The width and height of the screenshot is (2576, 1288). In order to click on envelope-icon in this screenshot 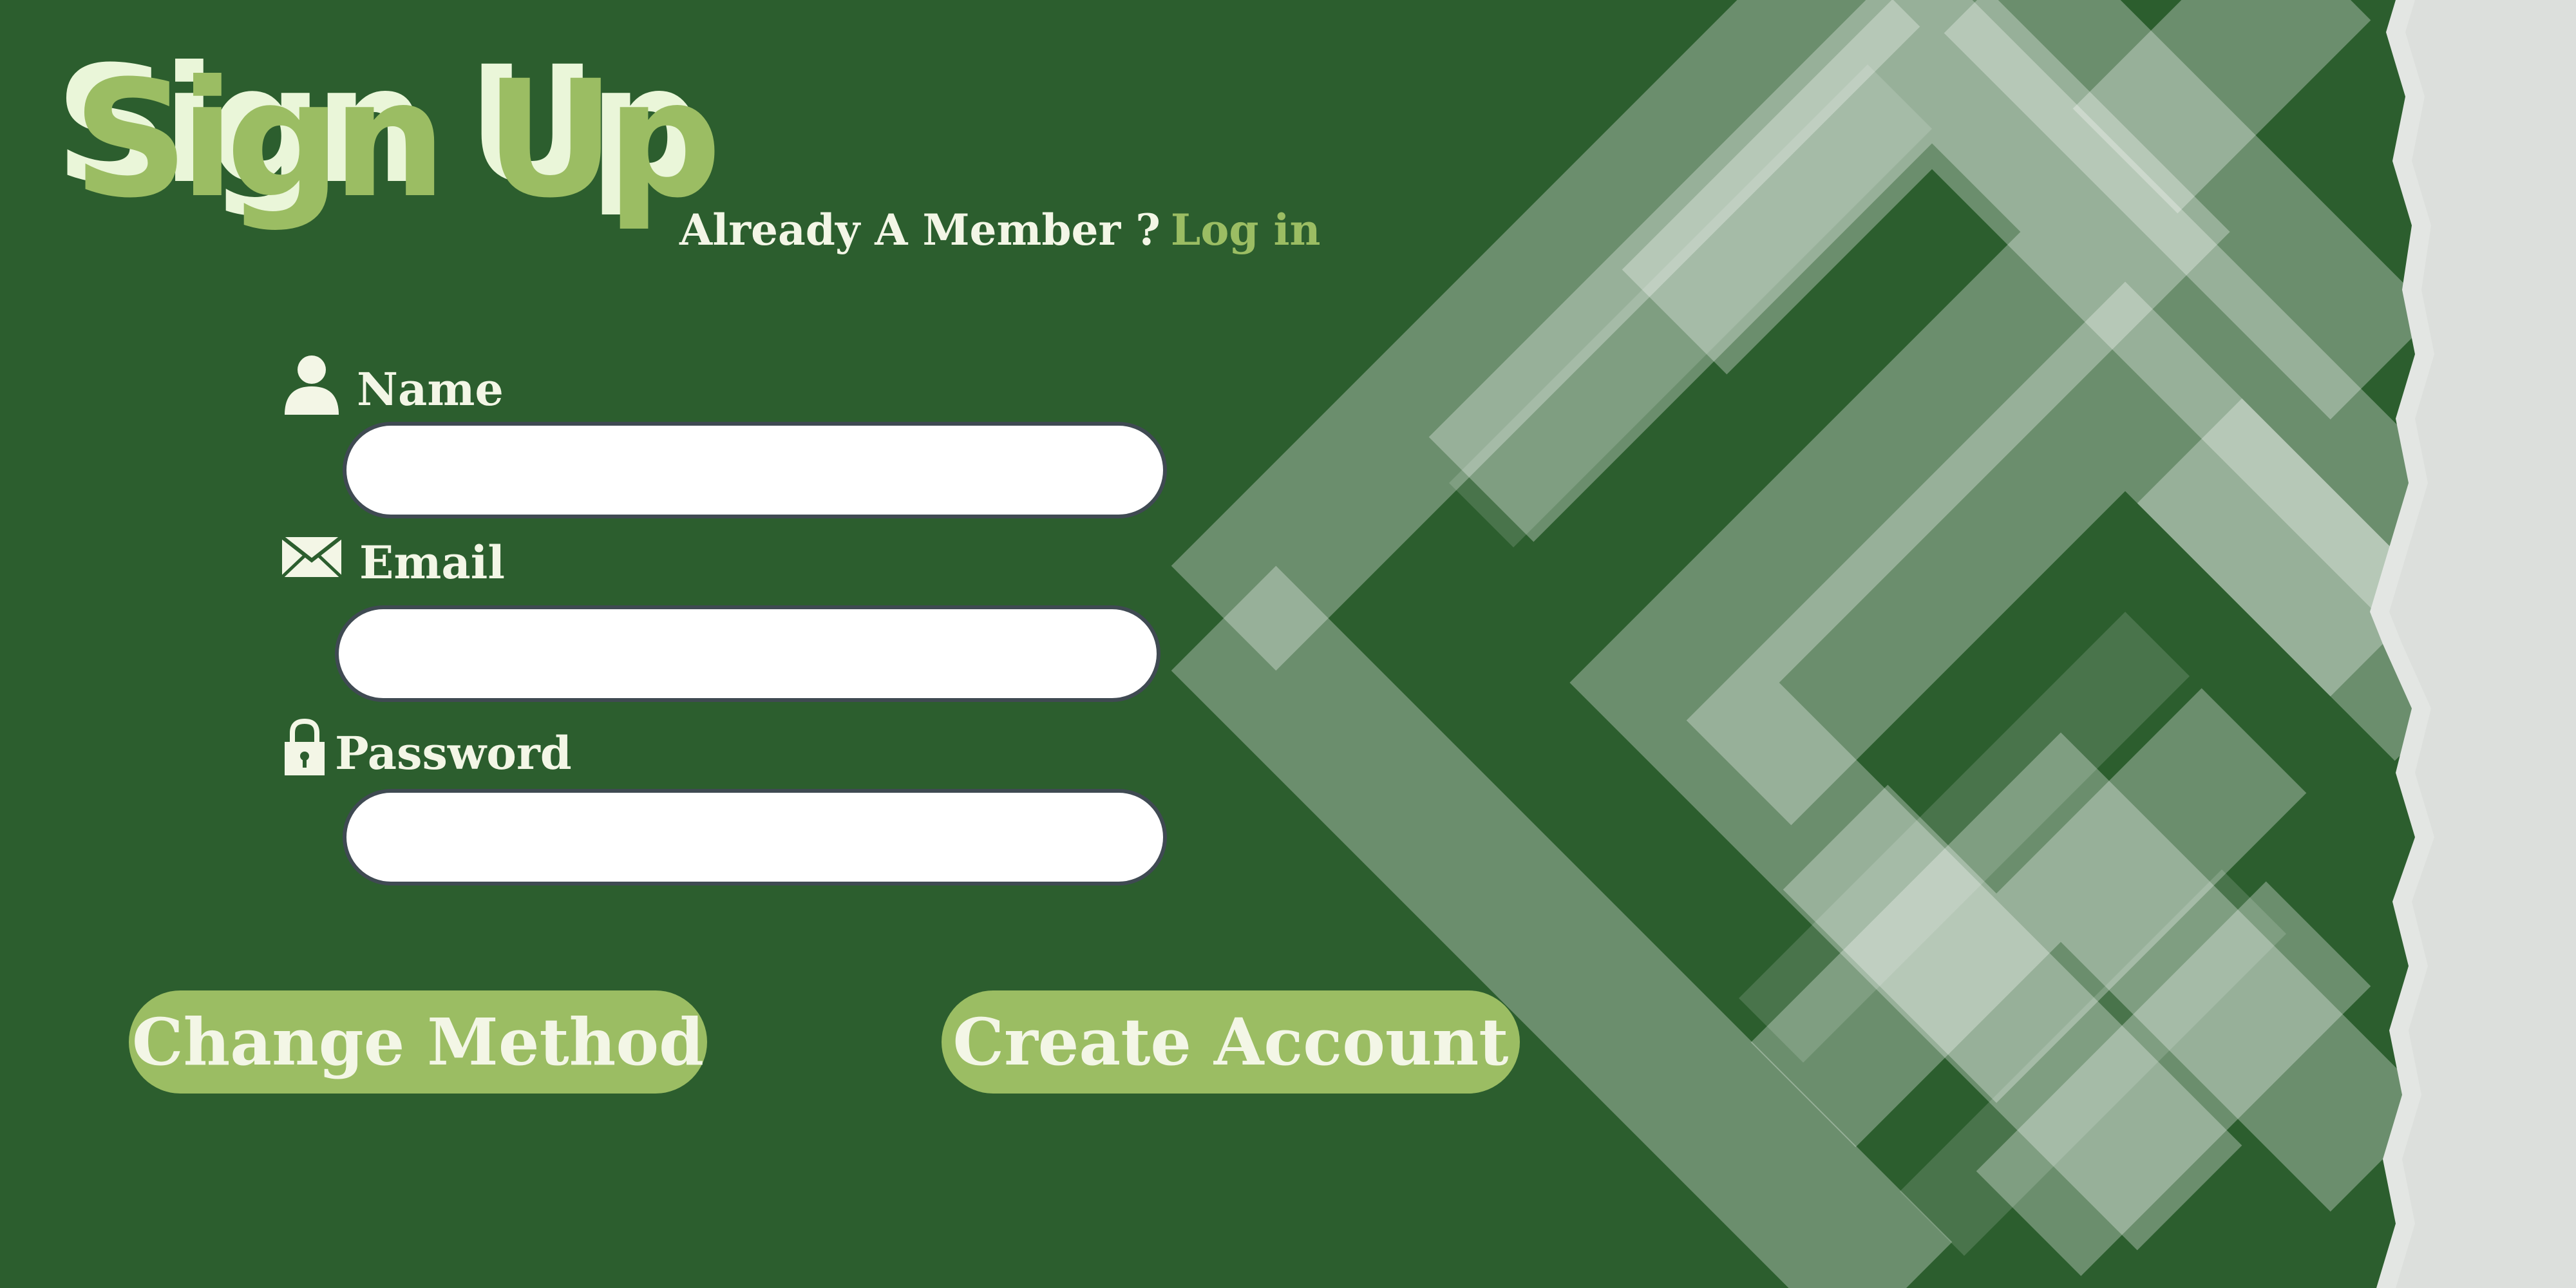, I will do `click(312, 562)`.